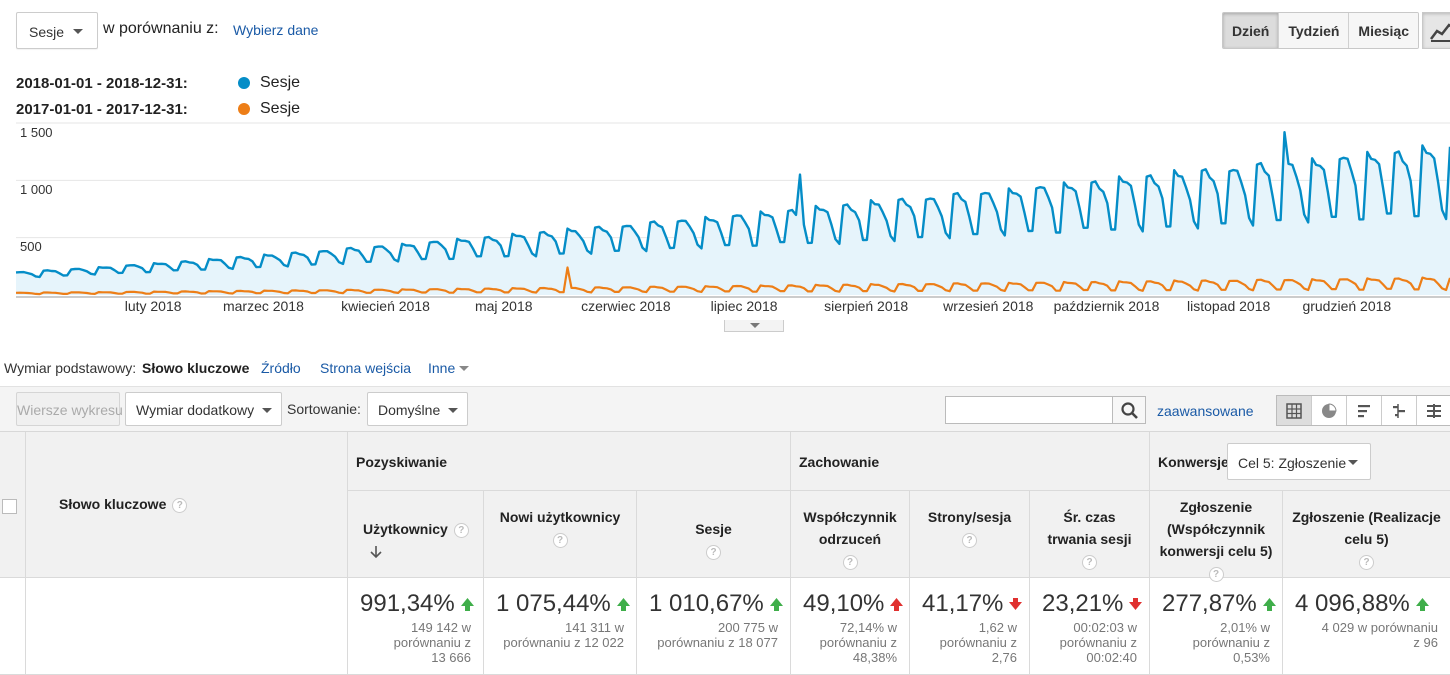  I want to click on comparison-detail-line: porównaniu z 18 077, so click(717, 642).